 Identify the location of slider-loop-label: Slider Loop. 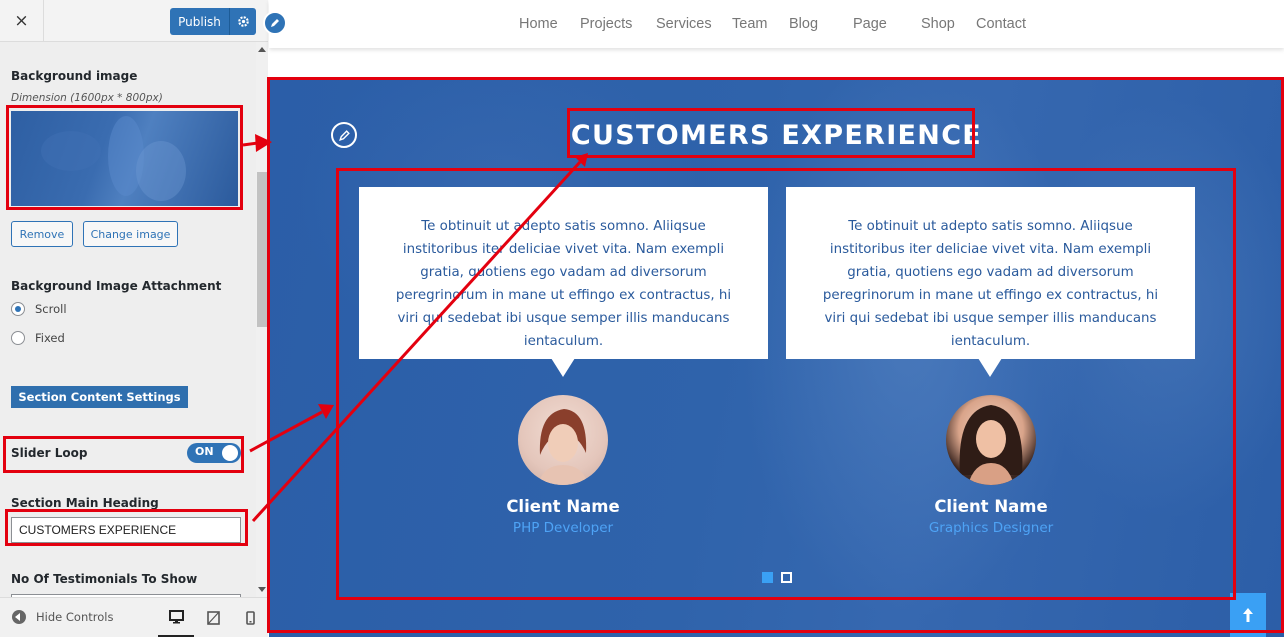
(49, 453).